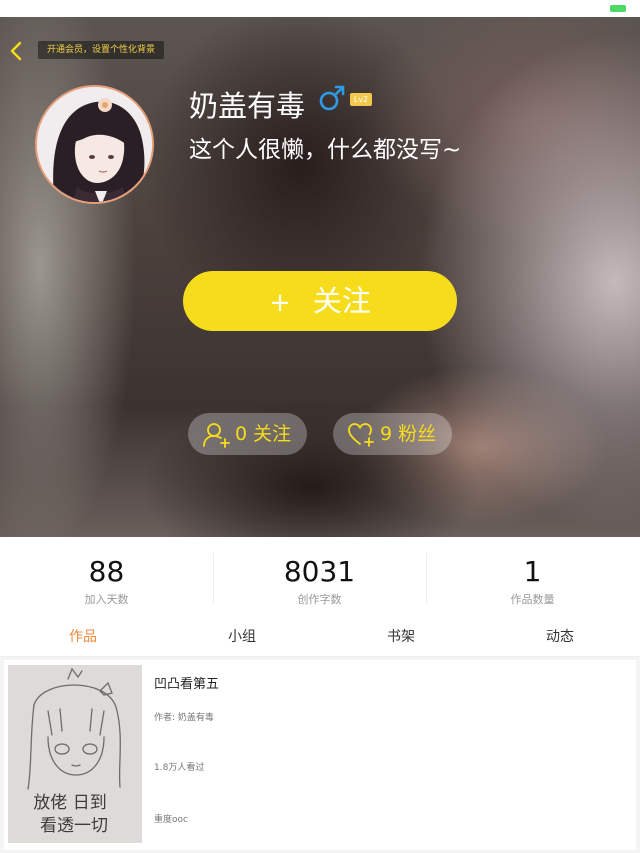  What do you see at coordinates (320, 8) in the screenshot?
I see `status-bar` at bounding box center [320, 8].